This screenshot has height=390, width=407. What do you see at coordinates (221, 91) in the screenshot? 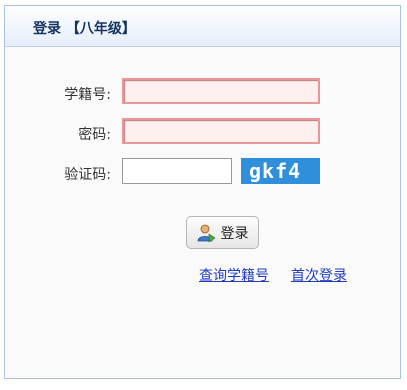
I see `student-id-input` at bounding box center [221, 91].